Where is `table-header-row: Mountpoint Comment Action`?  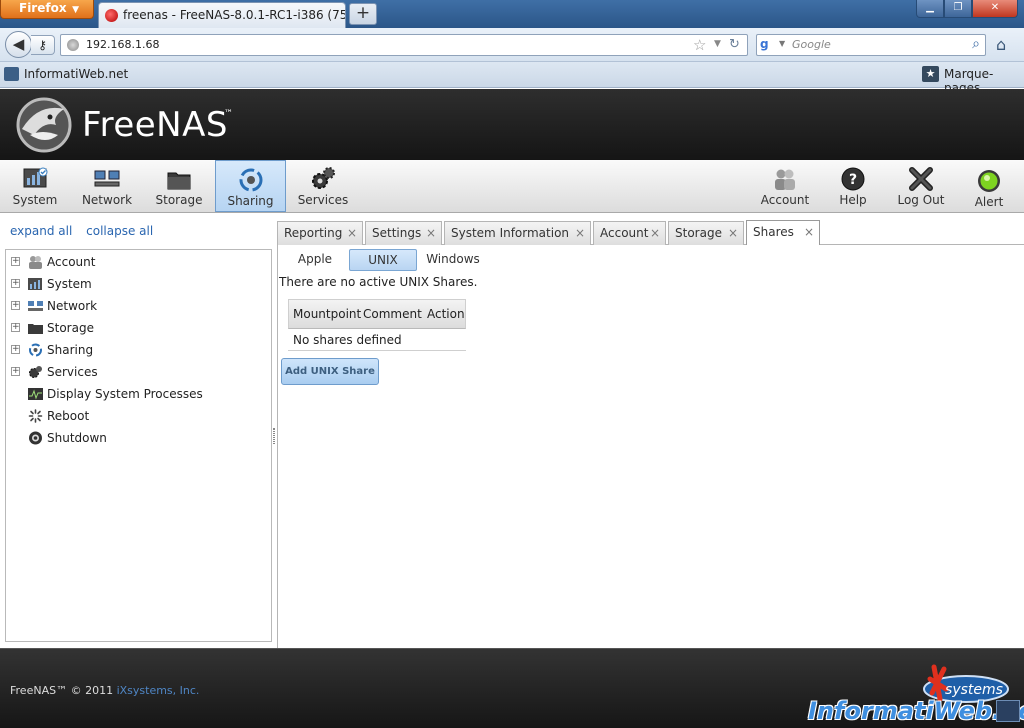 table-header-row: Mountpoint Comment Action is located at coordinates (377, 314).